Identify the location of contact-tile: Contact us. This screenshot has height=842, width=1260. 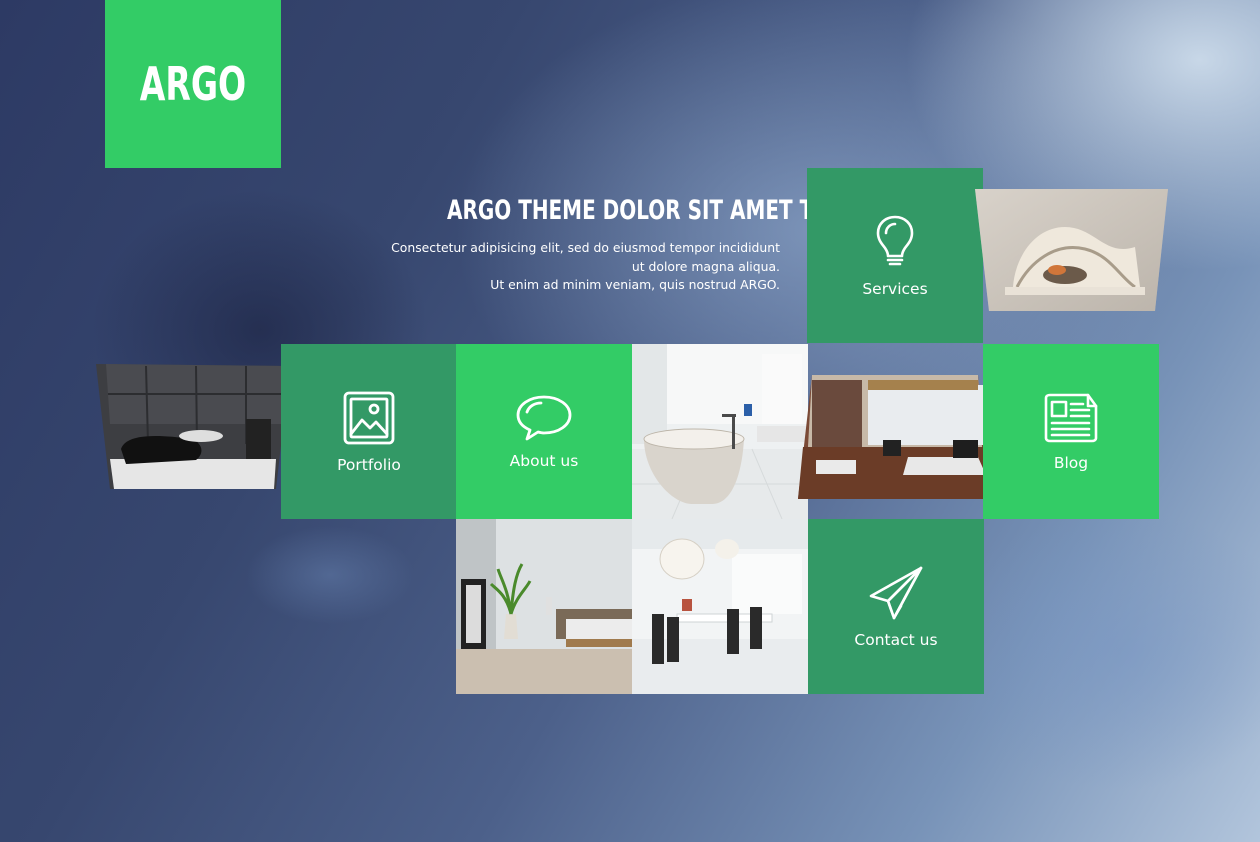
(896, 606).